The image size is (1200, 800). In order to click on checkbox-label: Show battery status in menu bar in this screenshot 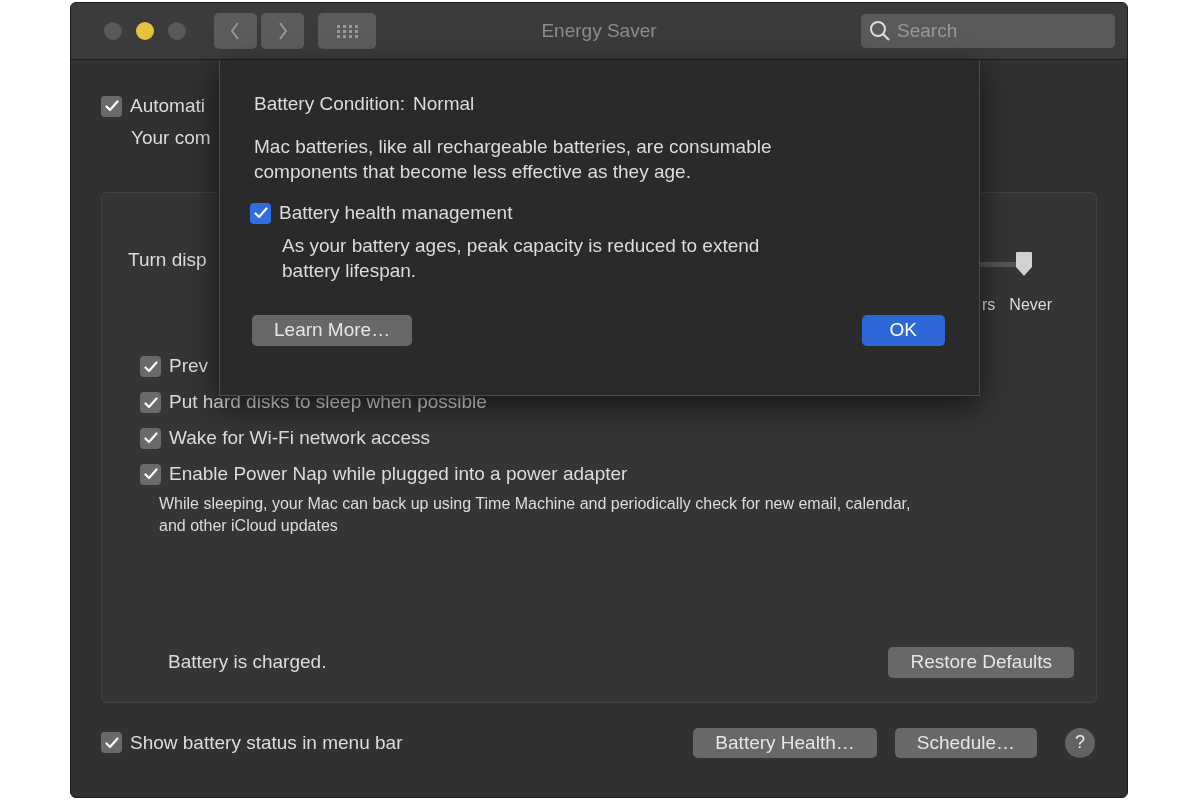, I will do `click(266, 743)`.